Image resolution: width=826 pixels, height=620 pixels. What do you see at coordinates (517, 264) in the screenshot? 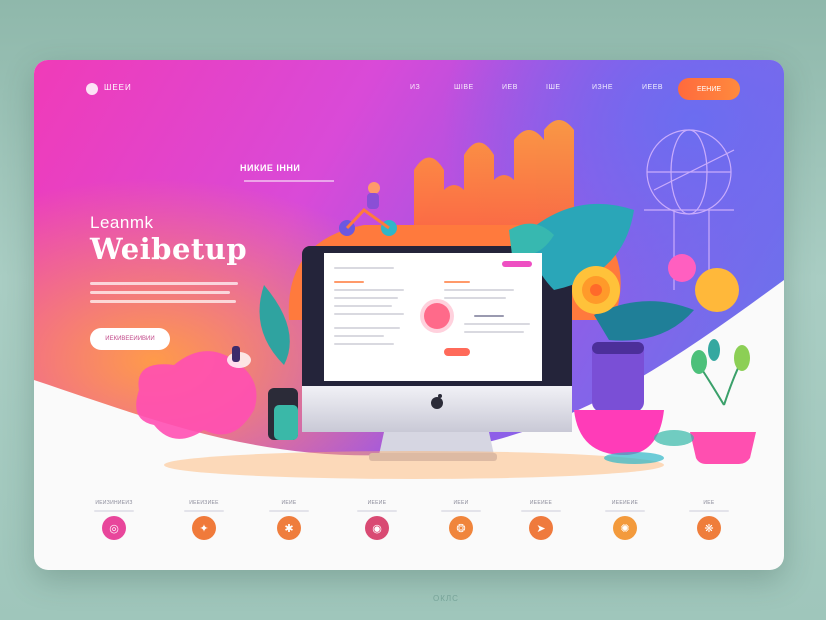
I see `screen-badge` at bounding box center [517, 264].